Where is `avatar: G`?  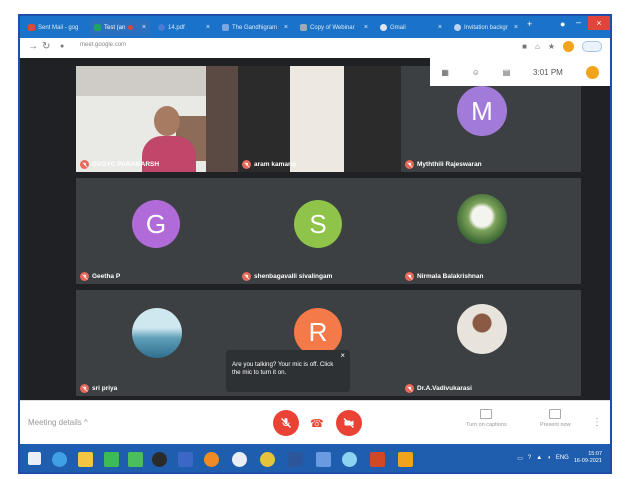
avatar: G is located at coordinates (156, 224).